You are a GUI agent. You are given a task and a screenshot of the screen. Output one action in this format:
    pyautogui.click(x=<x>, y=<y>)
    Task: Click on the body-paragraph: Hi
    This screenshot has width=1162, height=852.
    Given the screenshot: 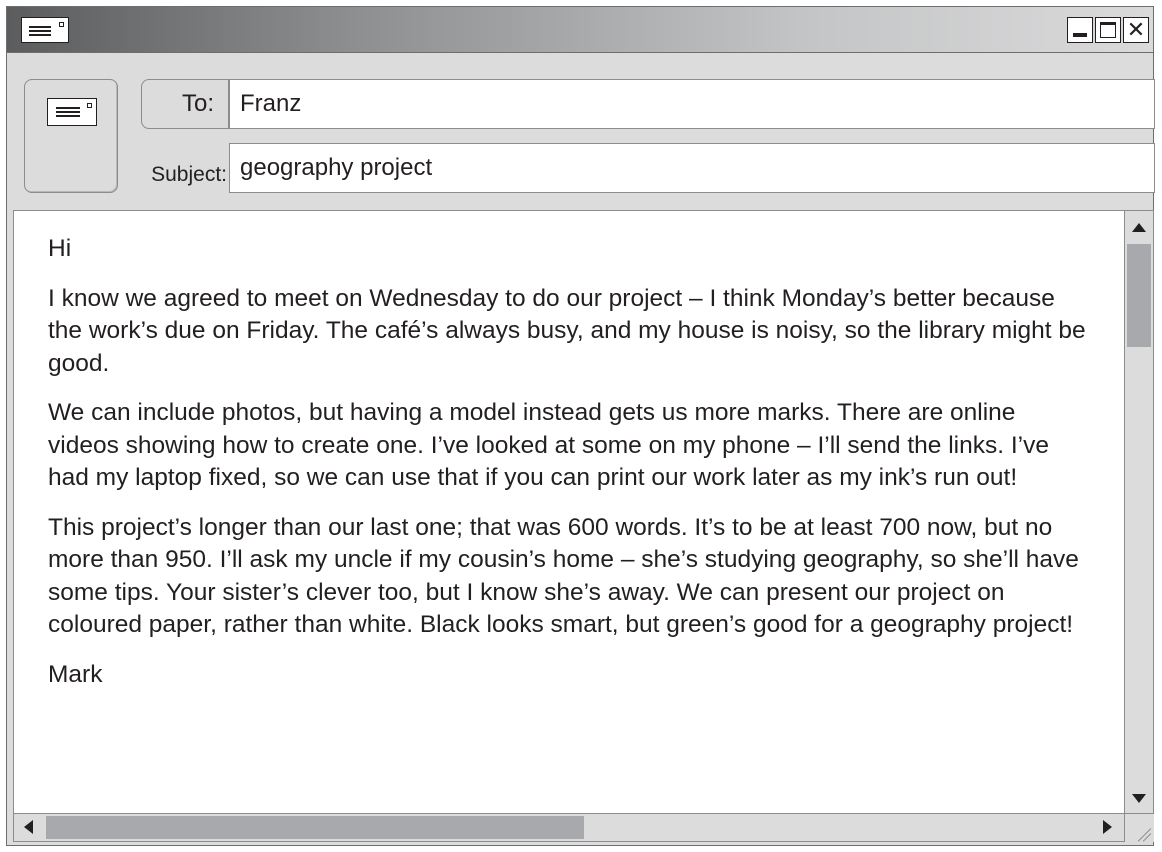 What is the action you would take?
    pyautogui.click(x=60, y=248)
    